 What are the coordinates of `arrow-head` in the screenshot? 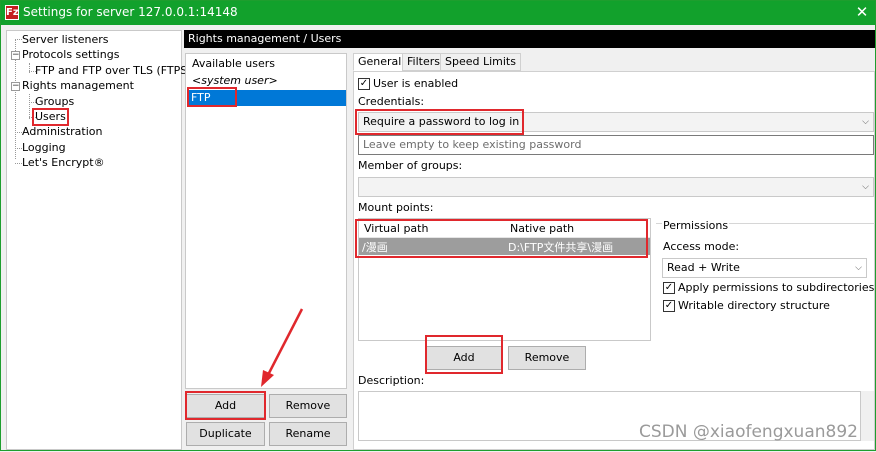 It's located at (267, 378).